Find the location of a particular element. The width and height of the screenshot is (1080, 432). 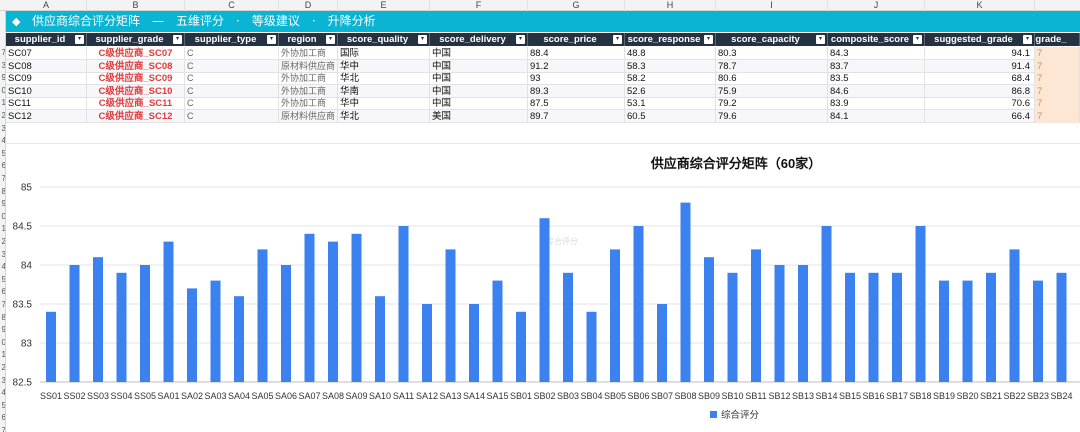

cell-score-capacity: 79.6 is located at coordinates (772, 116).